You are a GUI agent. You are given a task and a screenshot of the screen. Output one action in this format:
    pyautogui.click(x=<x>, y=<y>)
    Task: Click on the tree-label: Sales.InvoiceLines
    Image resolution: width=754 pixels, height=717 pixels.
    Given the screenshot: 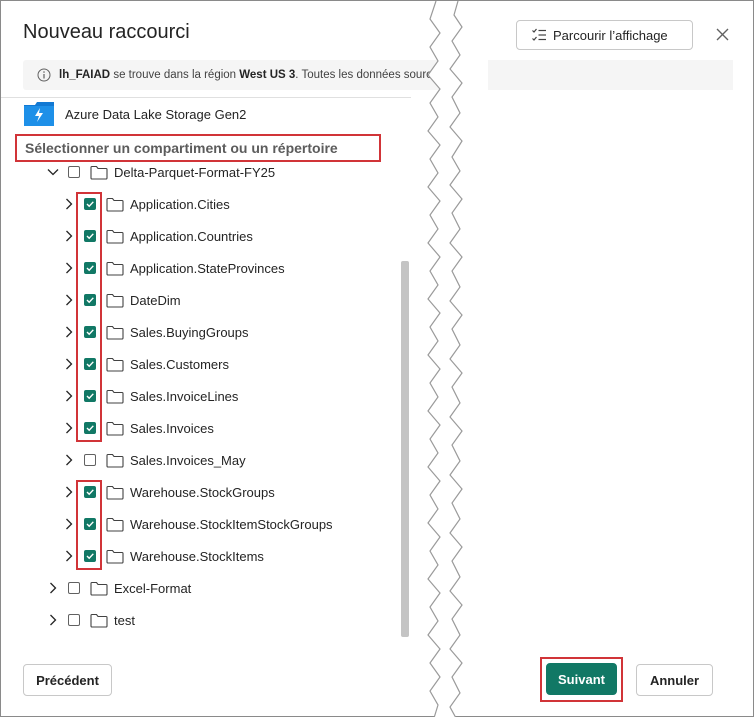 What is the action you would take?
    pyautogui.click(x=184, y=396)
    